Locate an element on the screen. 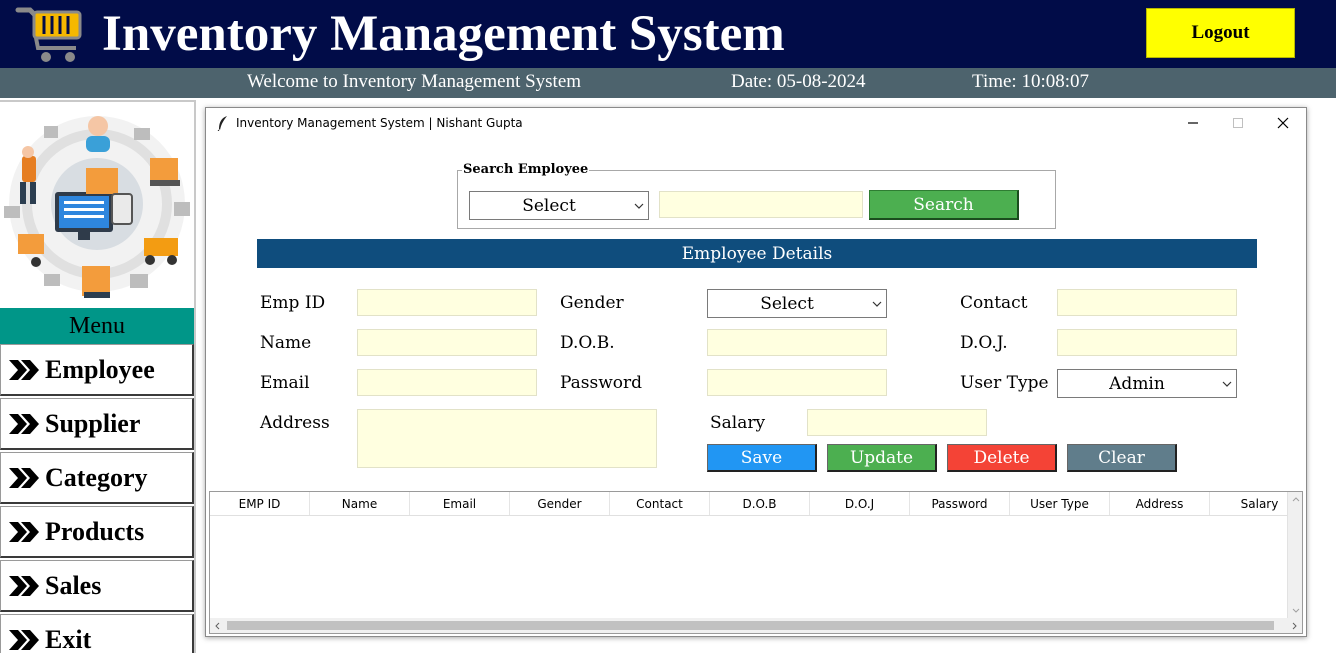  doj-label: D.O.J. is located at coordinates (984, 343).